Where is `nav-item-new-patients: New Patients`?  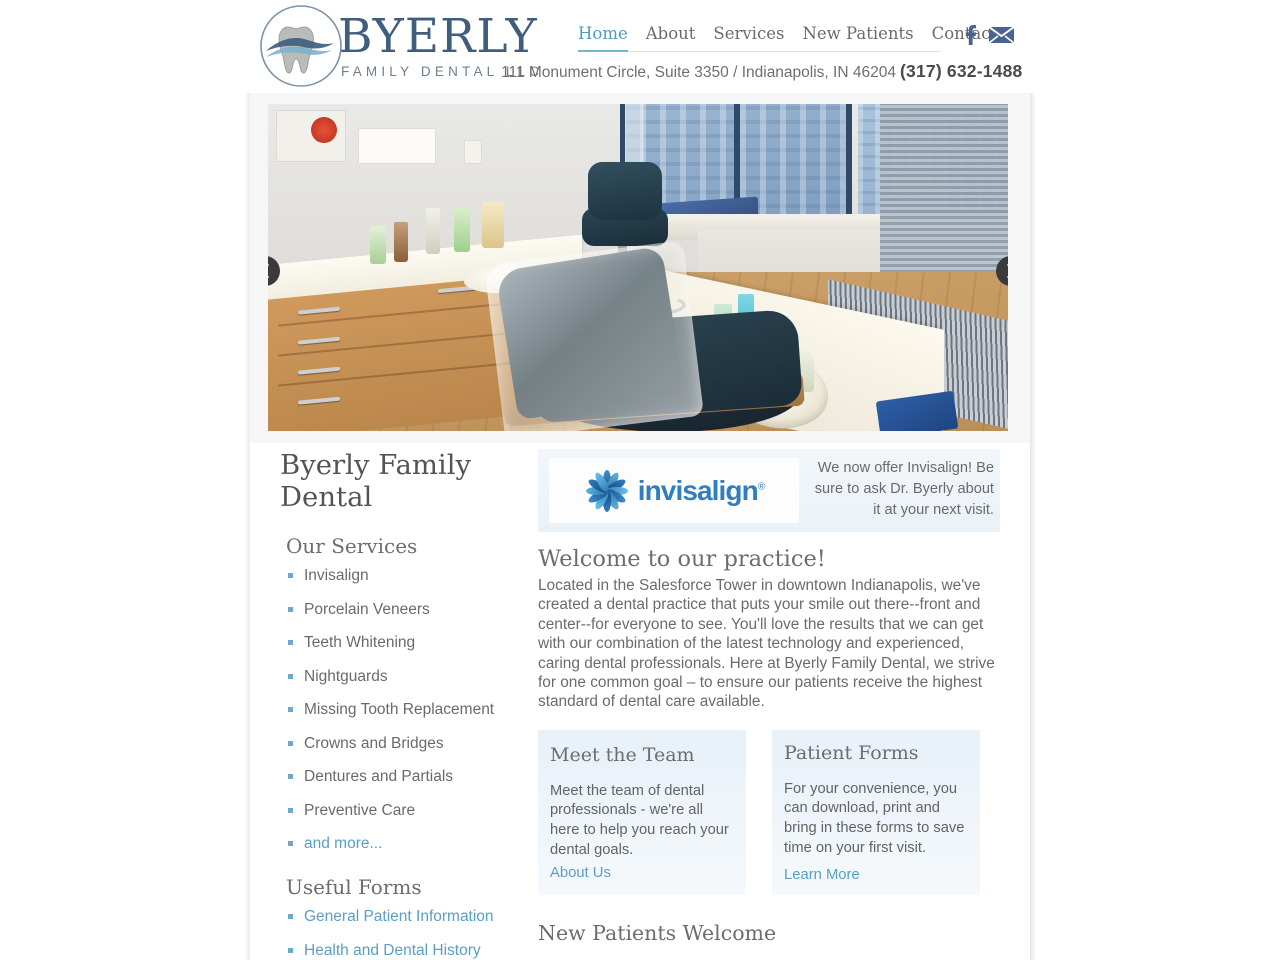
nav-item-new-patients: New Patients is located at coordinates (857, 37).